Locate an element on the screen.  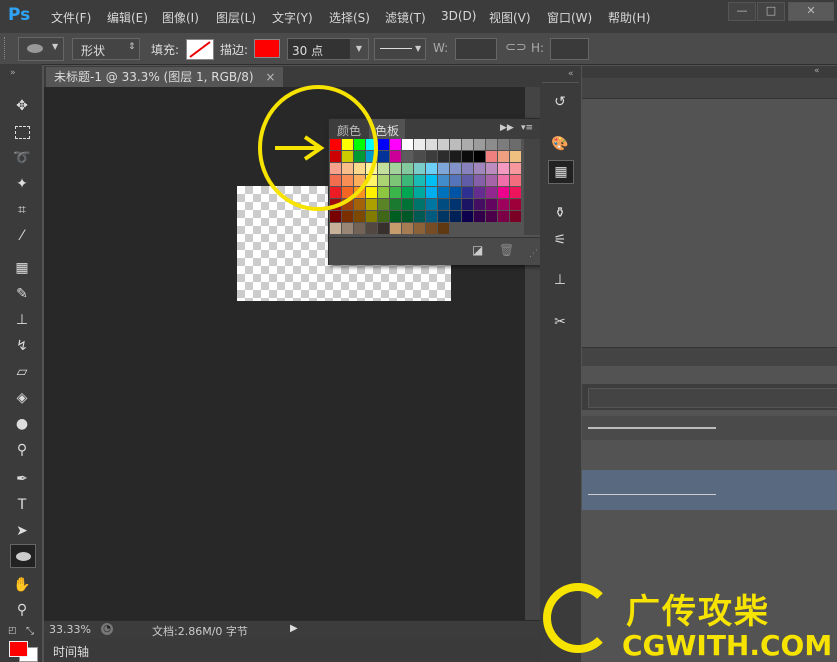
blur-tool-icon: ● is located at coordinates (22, 424).